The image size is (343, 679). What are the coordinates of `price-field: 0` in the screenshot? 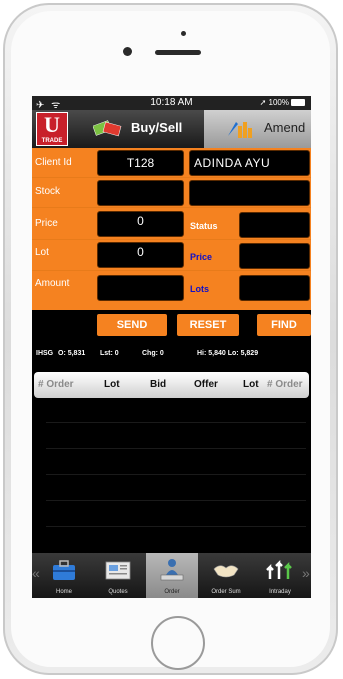 It's located at (140, 224).